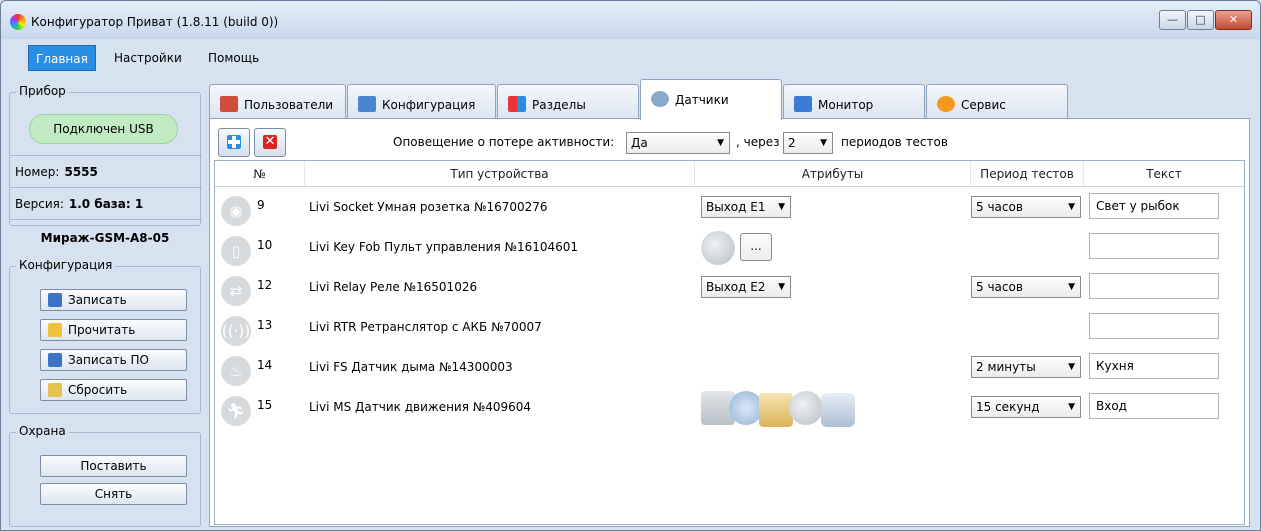 Image resolution: width=1261 pixels, height=531 pixels. Describe the element at coordinates (265, 405) in the screenshot. I see `row-number: 15` at that location.